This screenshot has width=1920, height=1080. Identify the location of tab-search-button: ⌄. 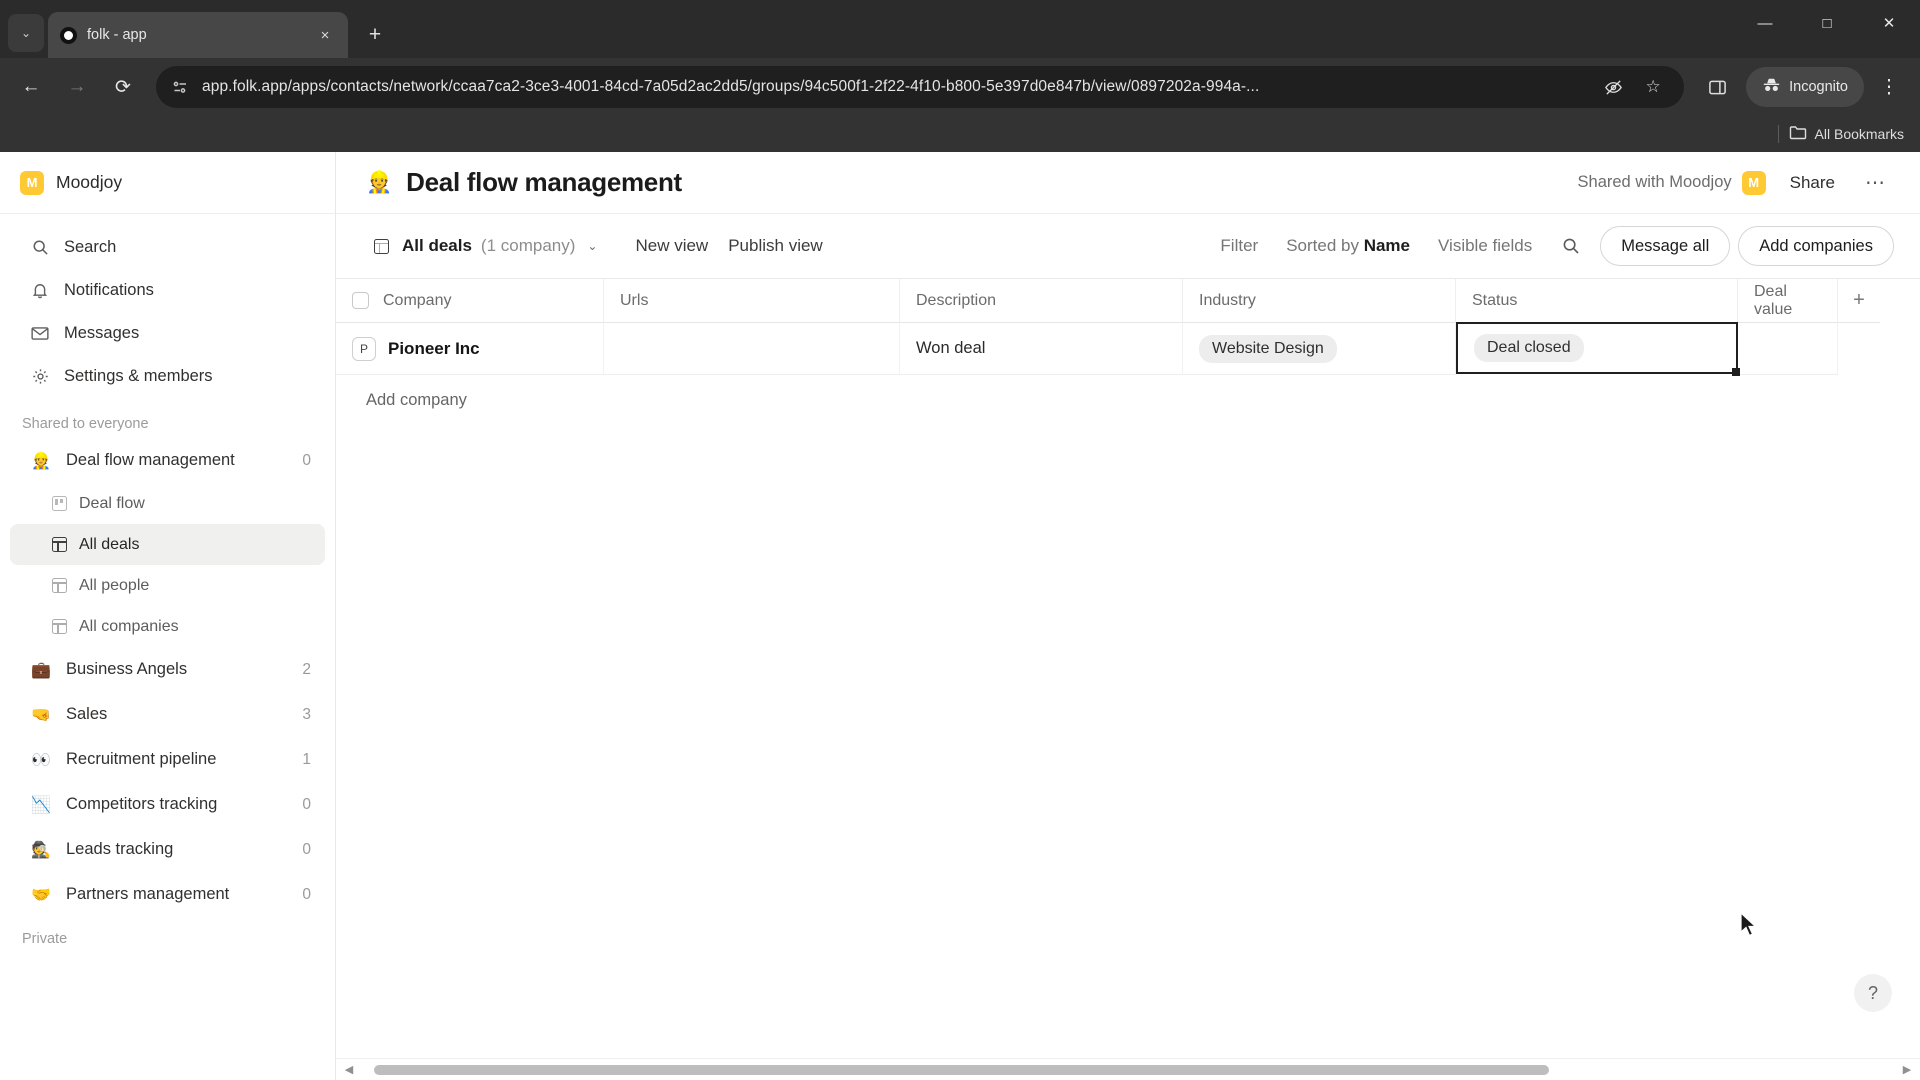
(26, 33).